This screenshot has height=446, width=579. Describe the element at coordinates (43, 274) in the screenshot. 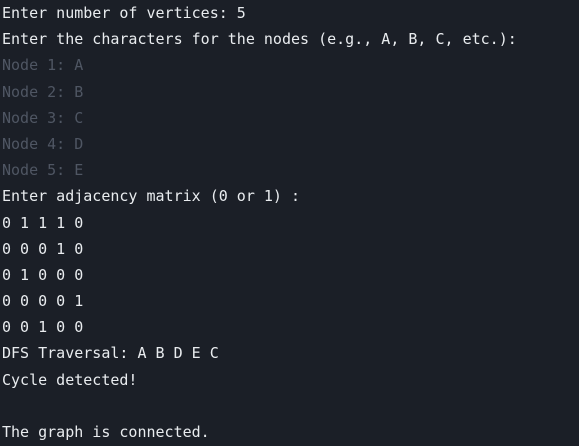

I see `matrix-row-3: 0 1 0 0 0` at that location.